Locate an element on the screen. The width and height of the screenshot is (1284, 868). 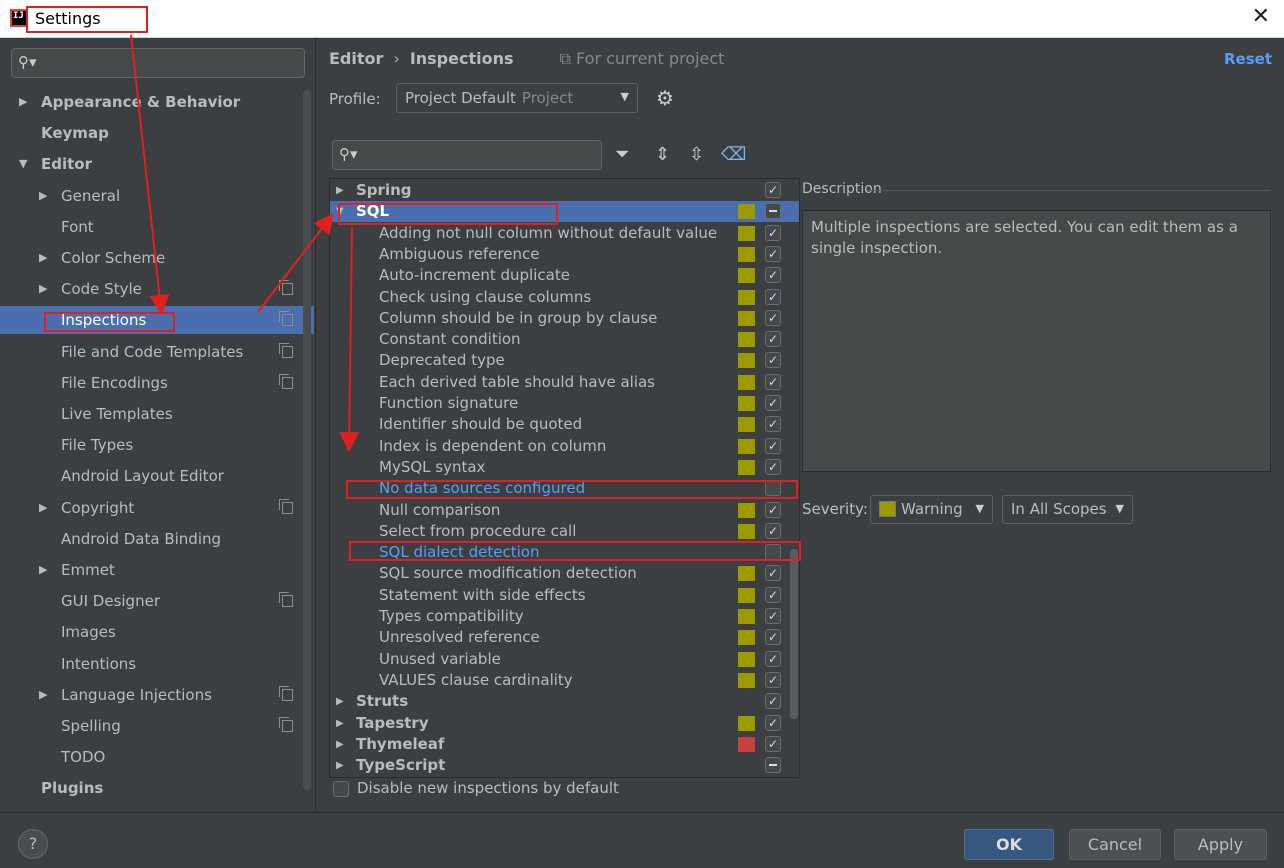
ok-button: OK is located at coordinates (1009, 844).